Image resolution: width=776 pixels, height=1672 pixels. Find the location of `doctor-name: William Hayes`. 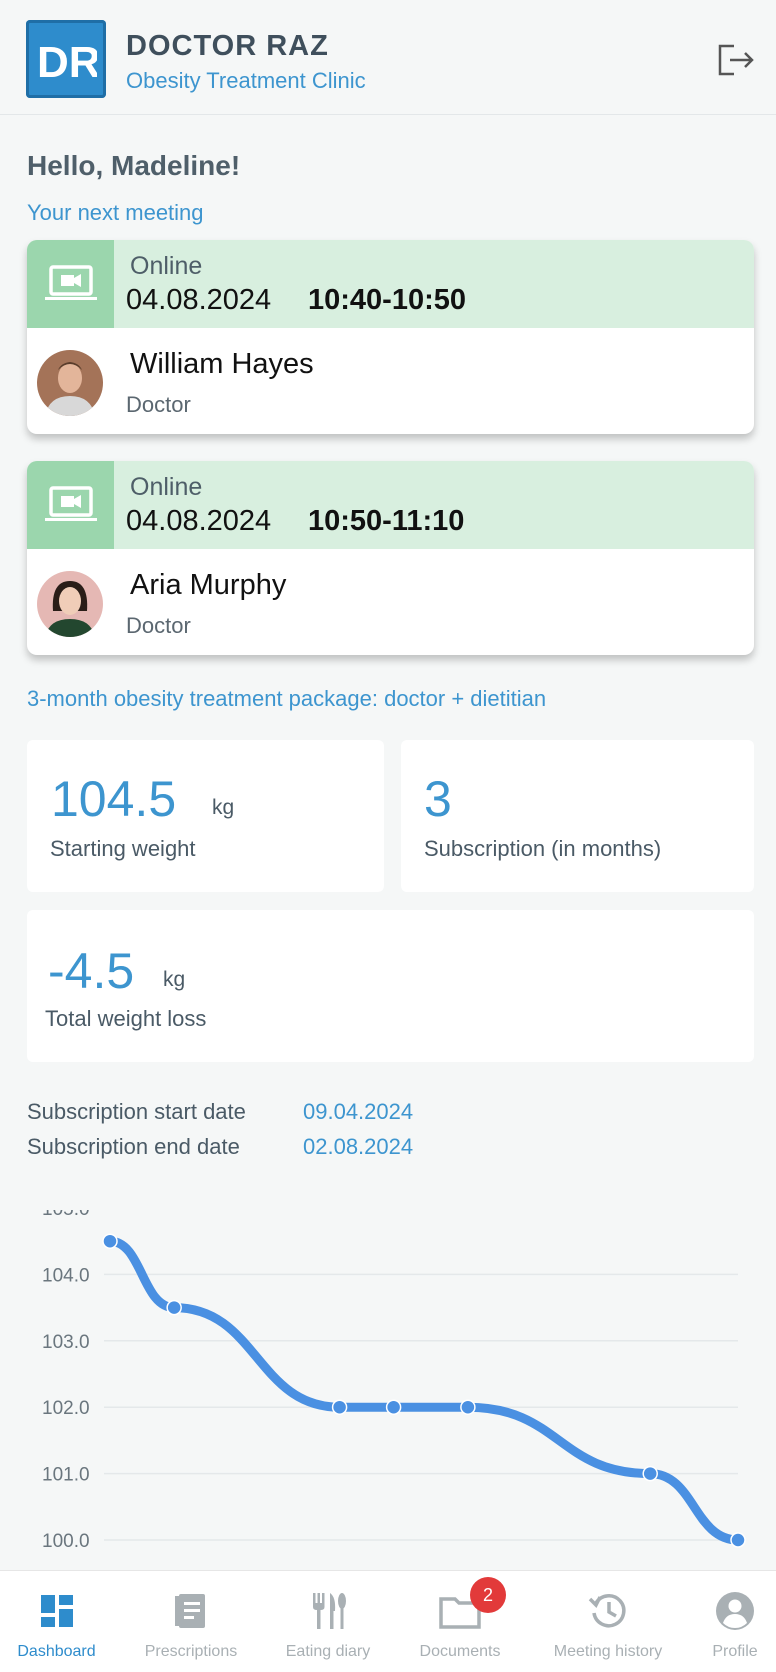

doctor-name: William Hayes is located at coordinates (222, 364).